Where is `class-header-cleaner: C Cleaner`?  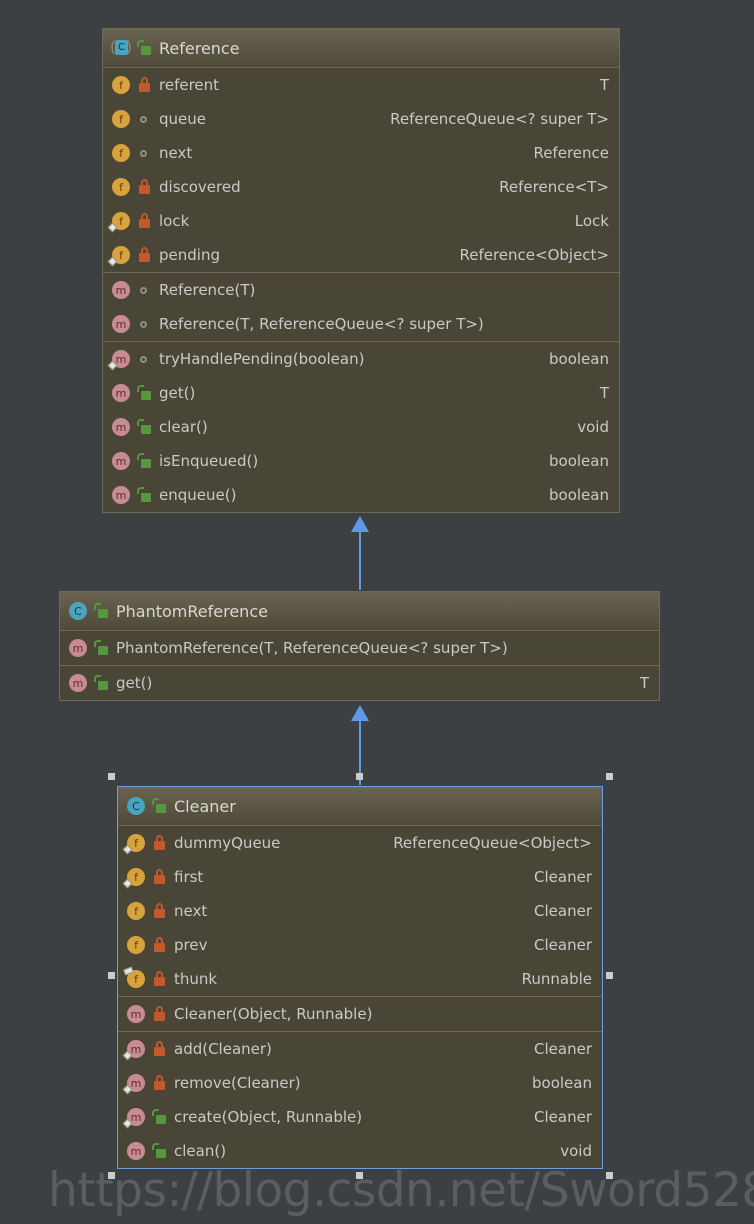
class-header-cleaner: C Cleaner is located at coordinates (360, 806).